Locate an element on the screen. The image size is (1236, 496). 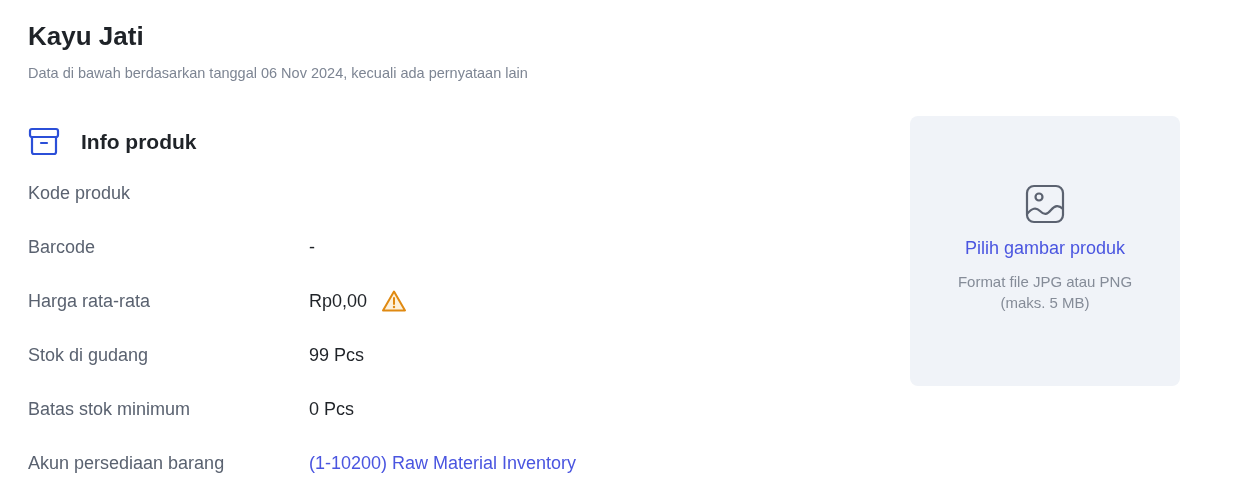
field-value: 99 Pcs is located at coordinates (337, 355).